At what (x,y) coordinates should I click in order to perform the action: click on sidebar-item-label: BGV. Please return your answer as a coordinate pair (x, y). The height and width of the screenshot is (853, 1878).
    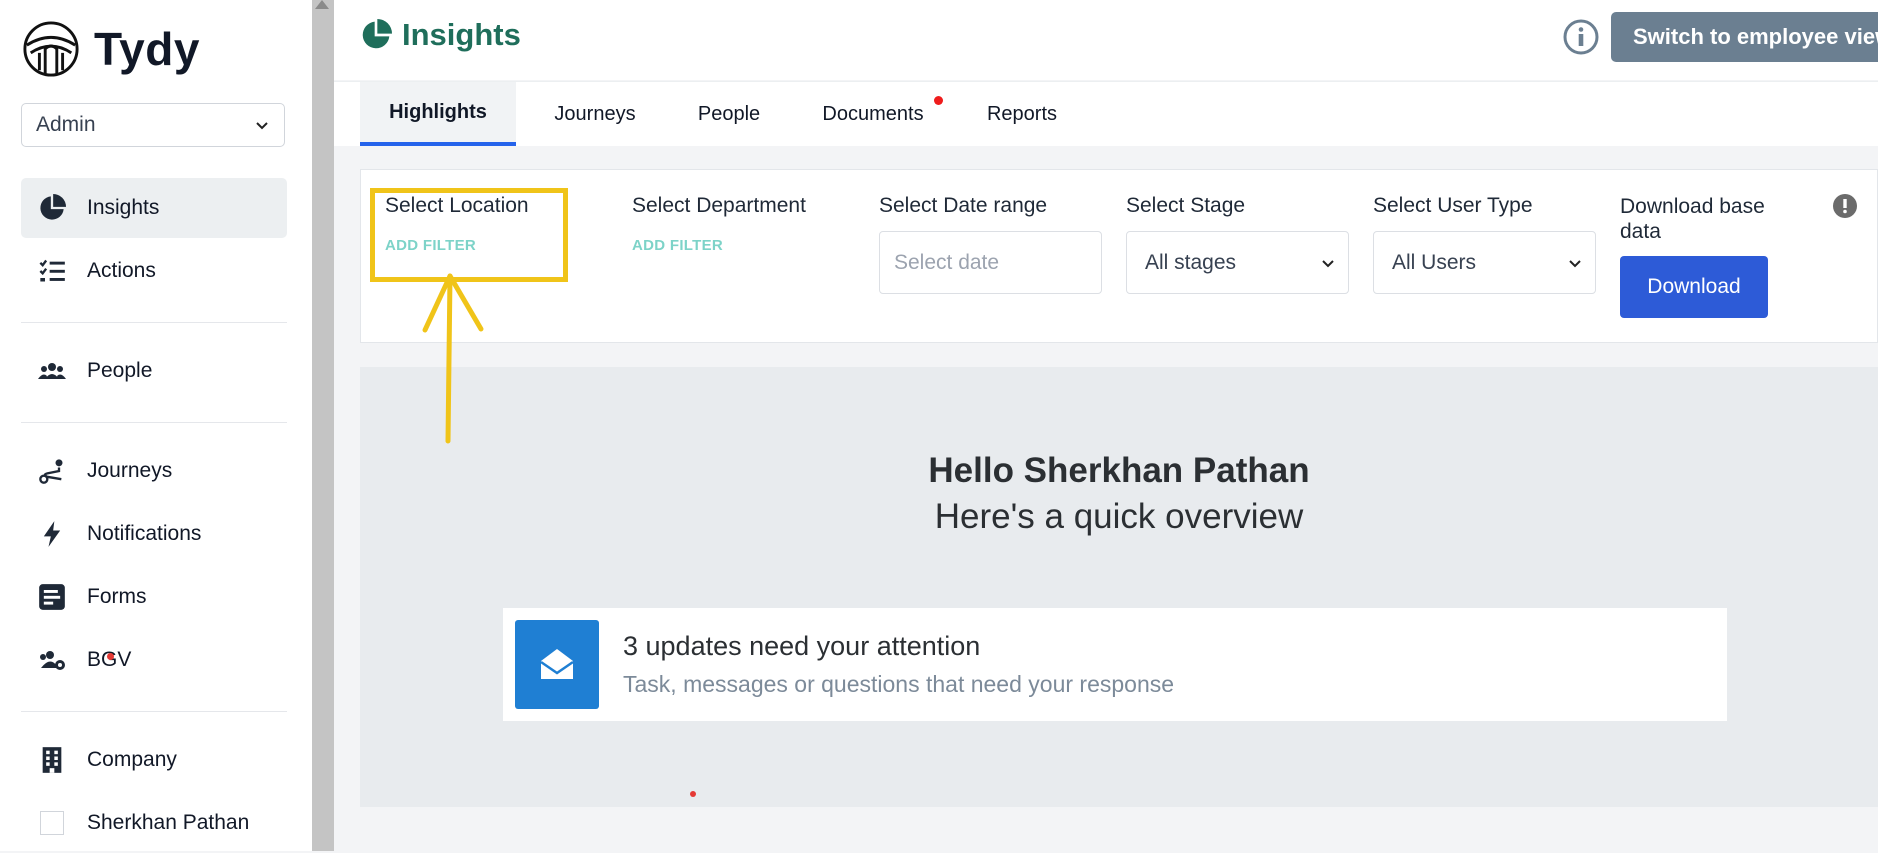
    Looking at the image, I should click on (109, 660).